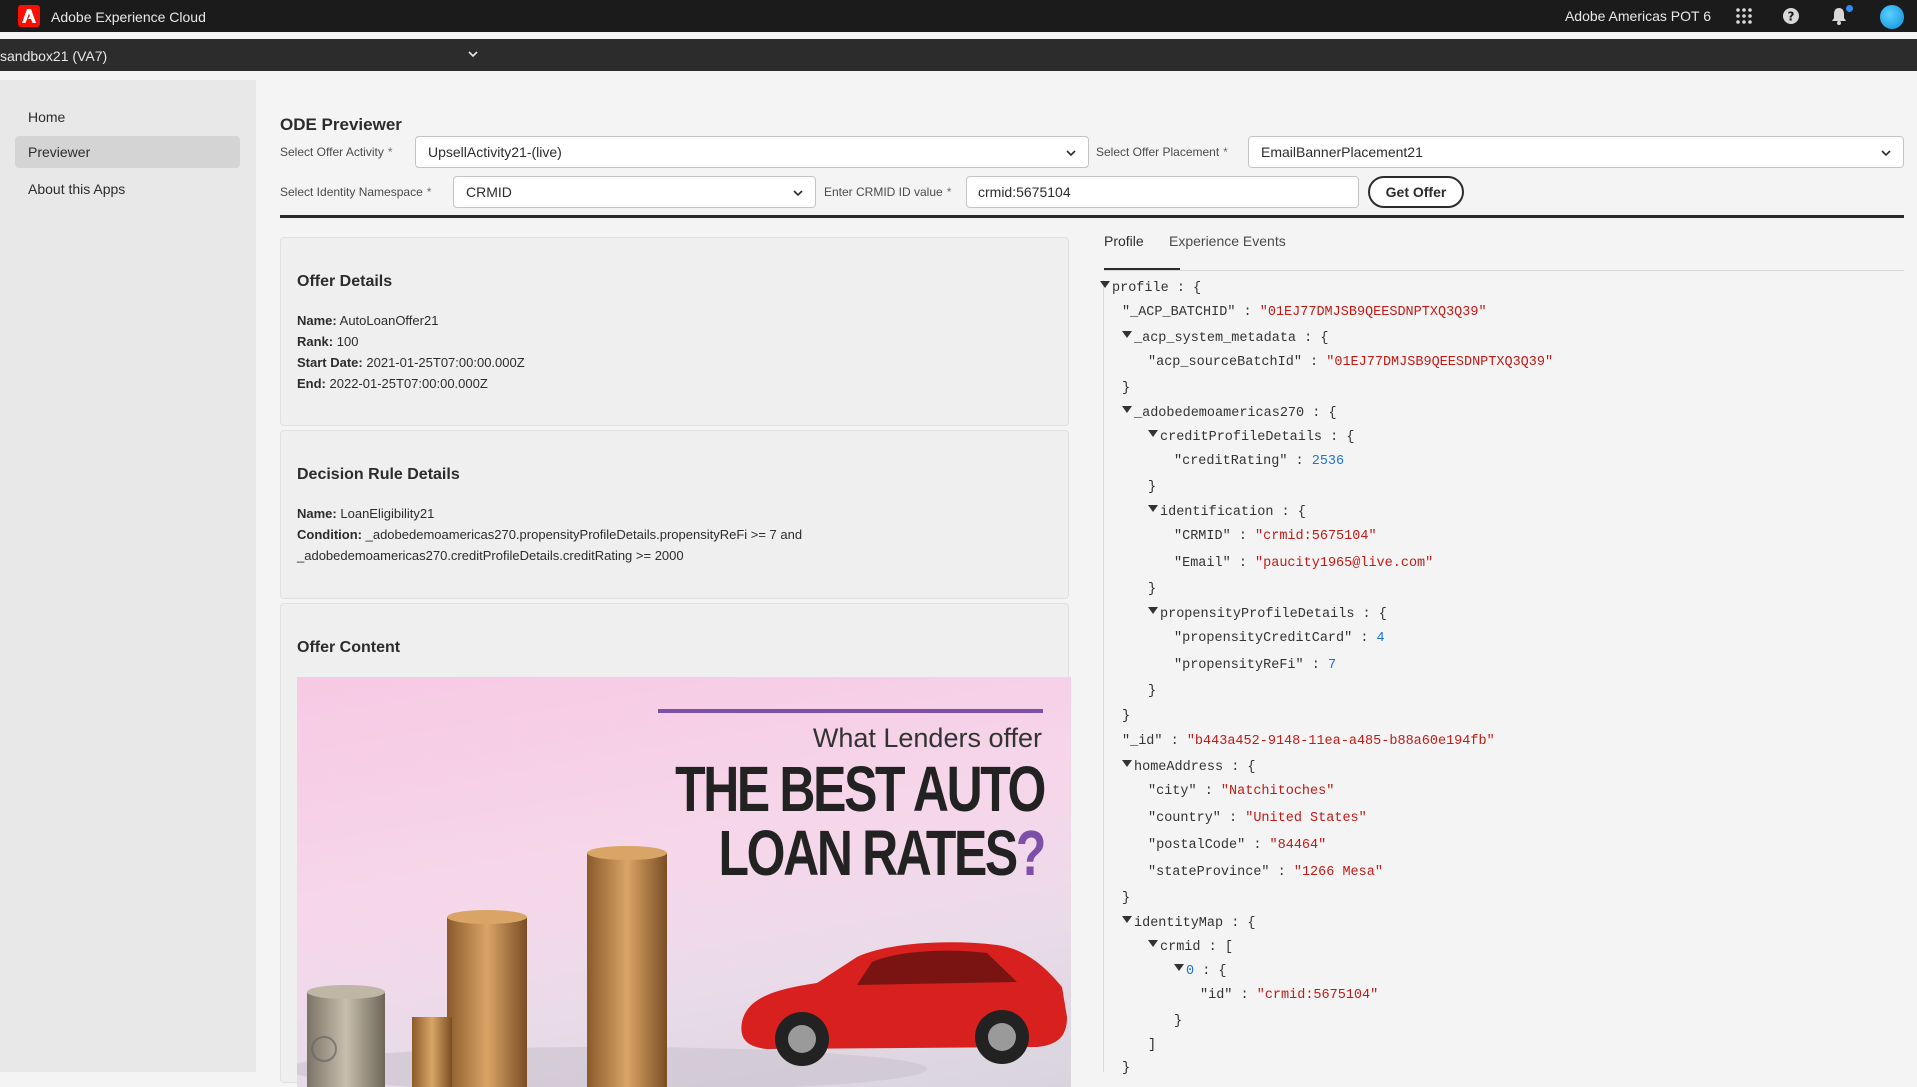  I want to click on json-row: "postalCode" : "84464", so click(1237, 845).